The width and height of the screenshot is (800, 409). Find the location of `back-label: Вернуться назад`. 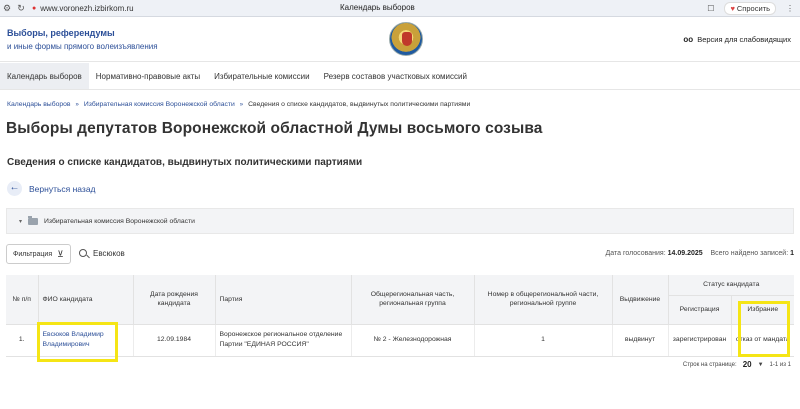

back-label: Вернуться назад is located at coordinates (62, 188).